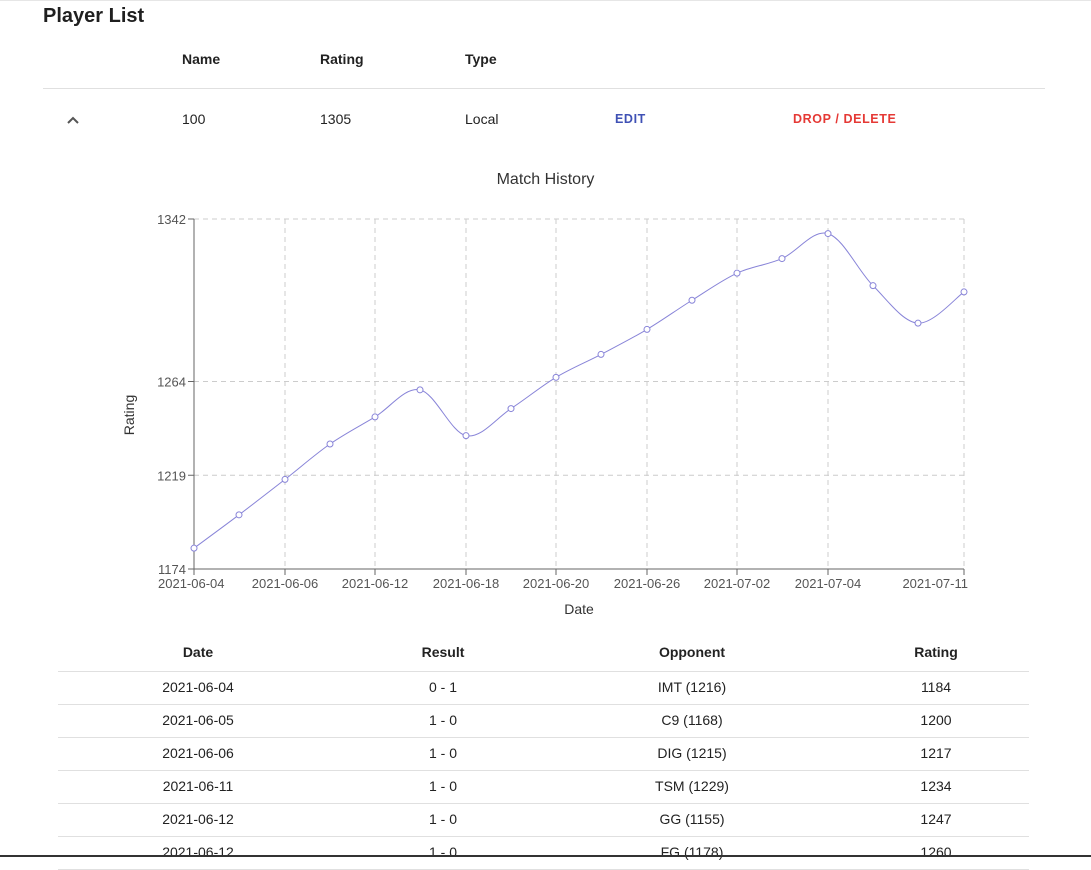 This screenshot has height=870, width=1091. Describe the element at coordinates (692, 819) in the screenshot. I see `history-cell-opponent: GG (1155)` at that location.